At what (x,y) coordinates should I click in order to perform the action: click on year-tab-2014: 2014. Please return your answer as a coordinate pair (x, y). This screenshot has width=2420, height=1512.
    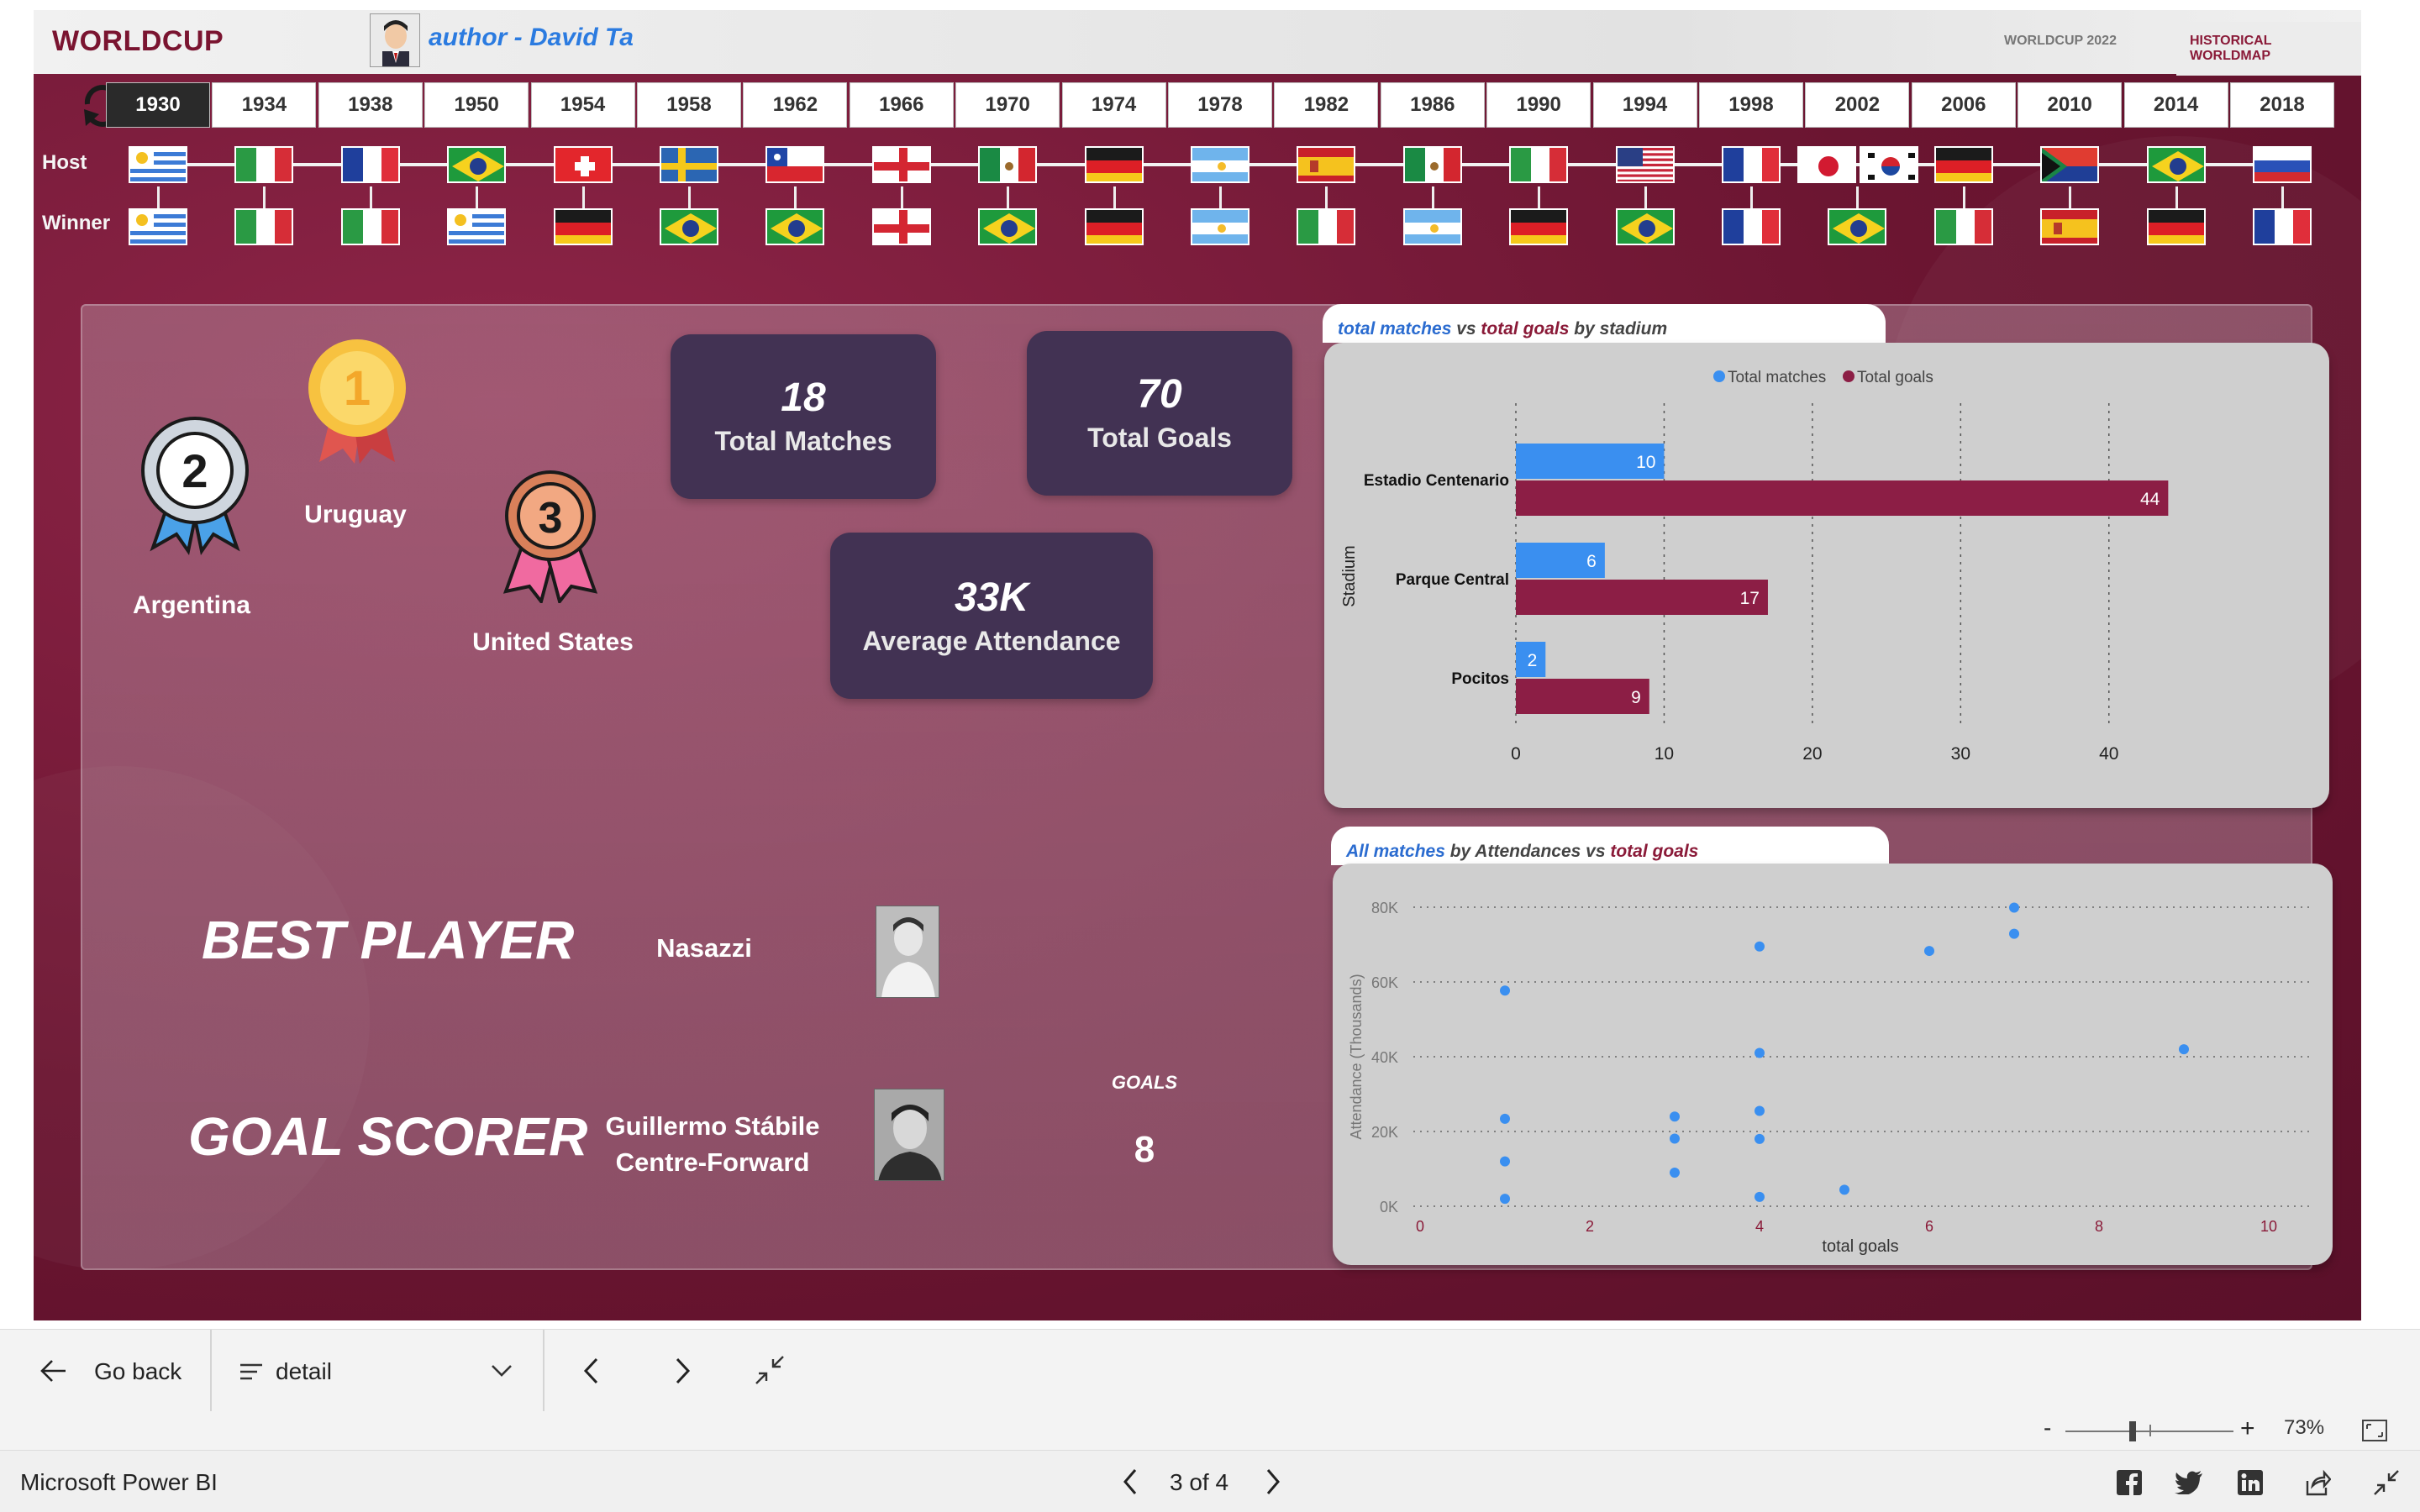
    Looking at the image, I should click on (2175, 105).